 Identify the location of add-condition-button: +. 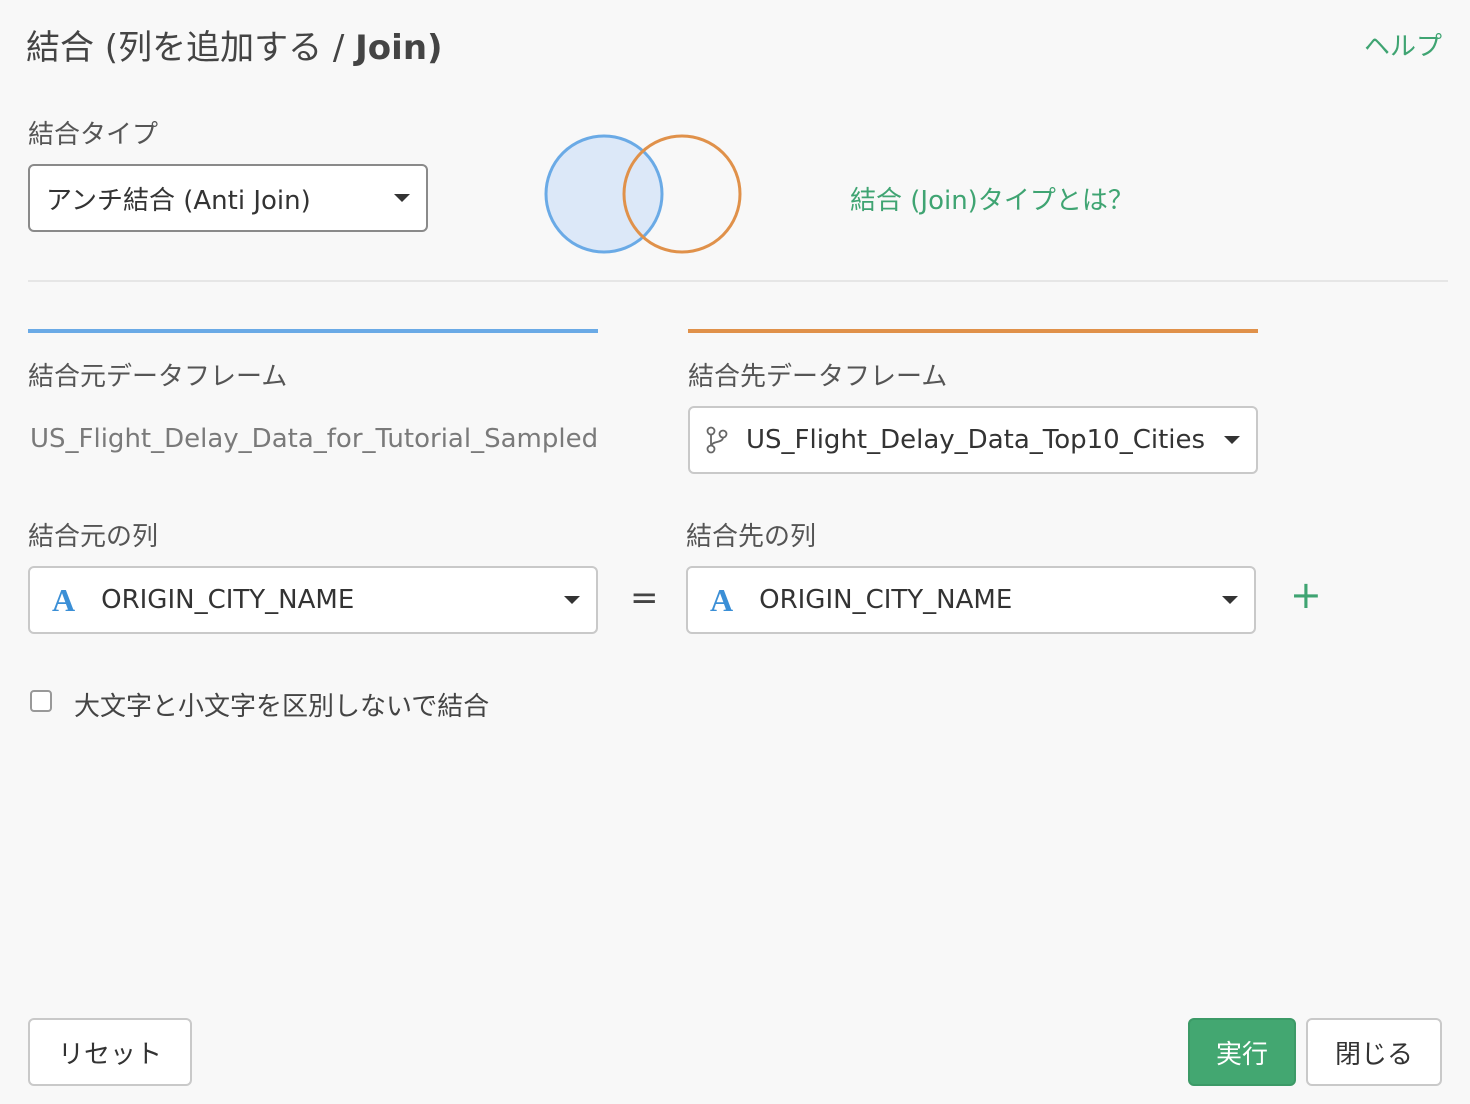
(1306, 595).